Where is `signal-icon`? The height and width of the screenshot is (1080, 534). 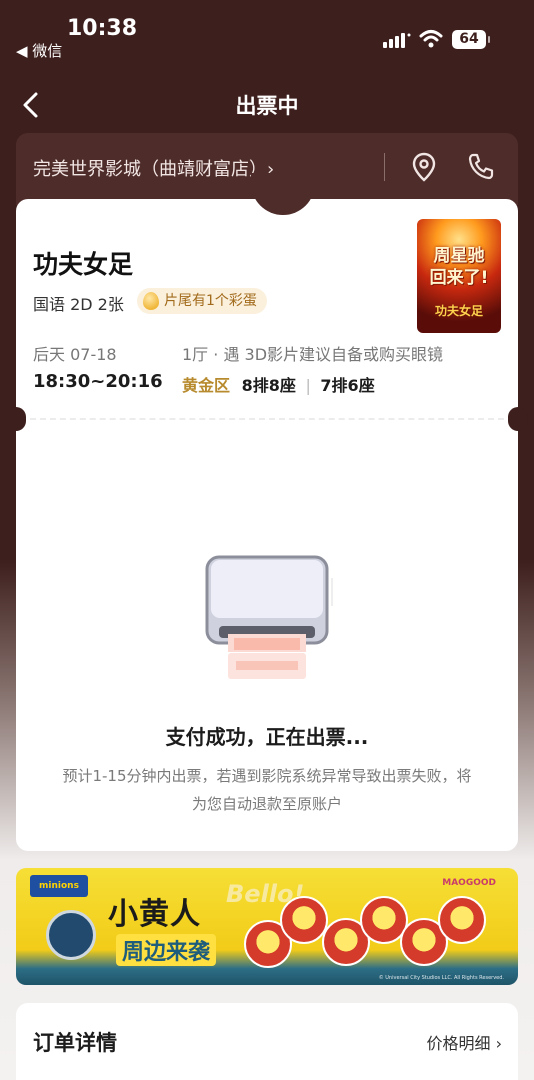 signal-icon is located at coordinates (397, 40).